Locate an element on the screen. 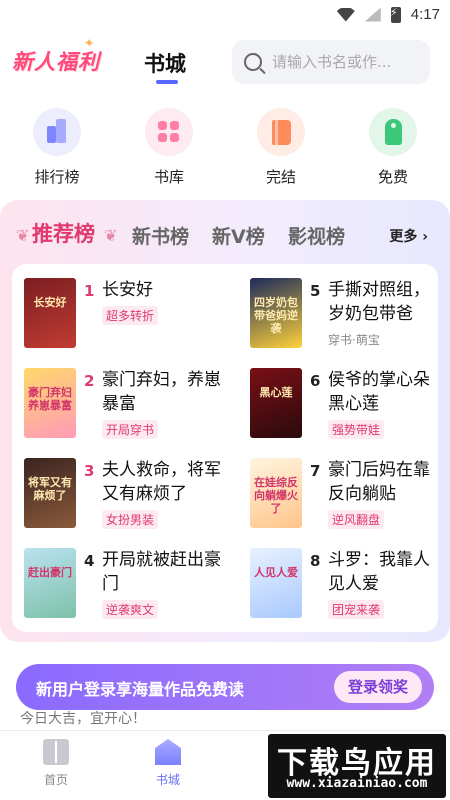 The width and height of the screenshot is (450, 800). book-cover: 将军又有麻烦了 is located at coordinates (50, 493).